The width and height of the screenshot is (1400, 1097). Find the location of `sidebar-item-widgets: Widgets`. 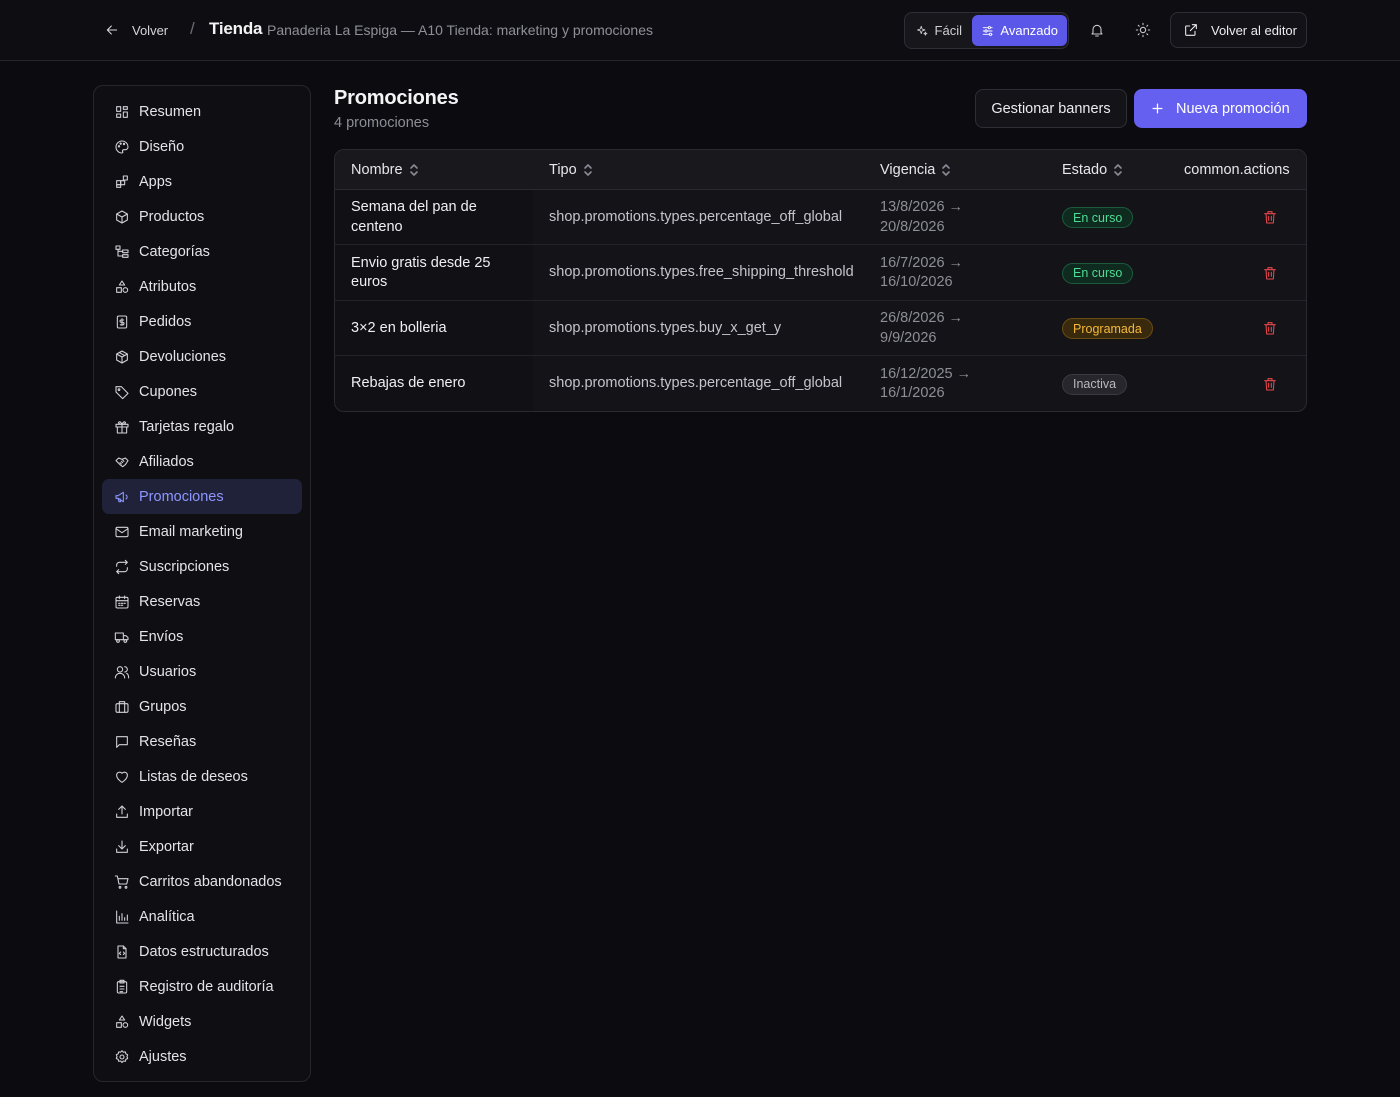

sidebar-item-widgets: Widgets is located at coordinates (202, 1021).